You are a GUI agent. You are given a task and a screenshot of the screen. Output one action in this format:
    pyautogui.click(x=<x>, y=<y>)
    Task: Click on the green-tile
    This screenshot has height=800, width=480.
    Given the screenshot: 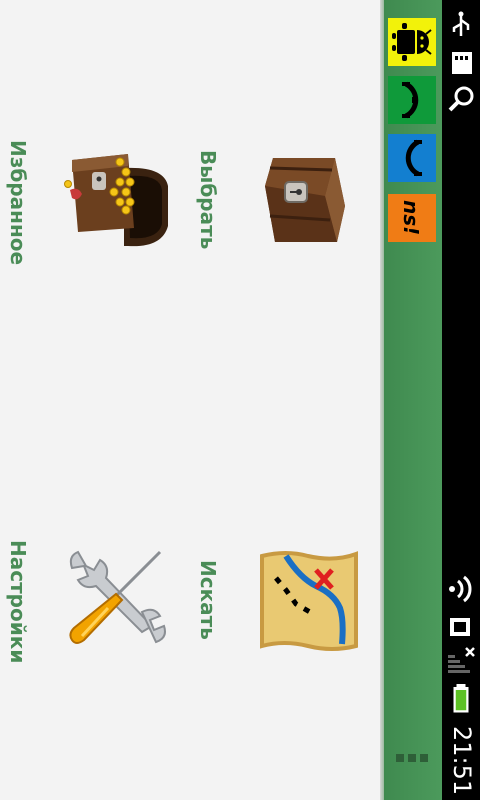 What is the action you would take?
    pyautogui.click(x=412, y=100)
    